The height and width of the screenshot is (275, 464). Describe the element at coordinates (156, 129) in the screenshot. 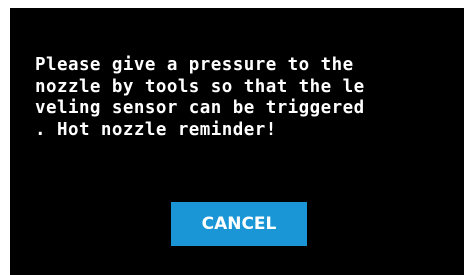

I see `message-line-4: . Hot nozzle reminder!` at that location.